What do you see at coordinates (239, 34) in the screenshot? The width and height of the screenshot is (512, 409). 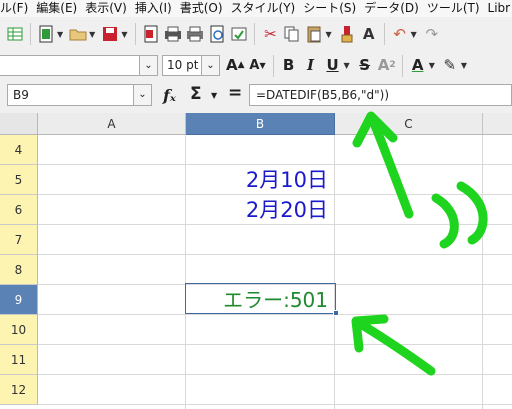 I see `spelling-icon` at bounding box center [239, 34].